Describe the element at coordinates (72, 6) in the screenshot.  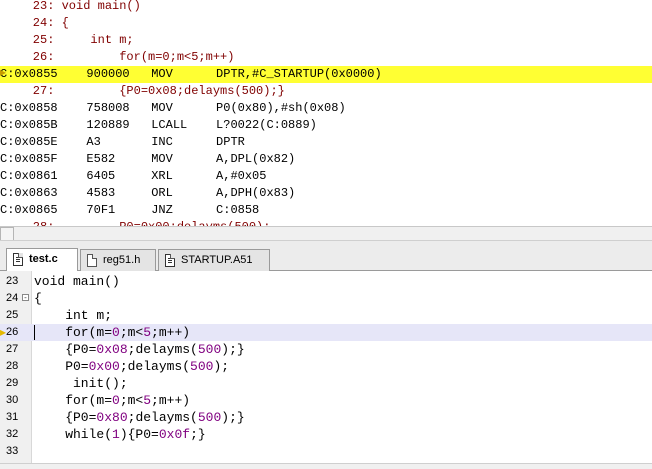
I see `disasm-line-text: 23: void main()` at that location.